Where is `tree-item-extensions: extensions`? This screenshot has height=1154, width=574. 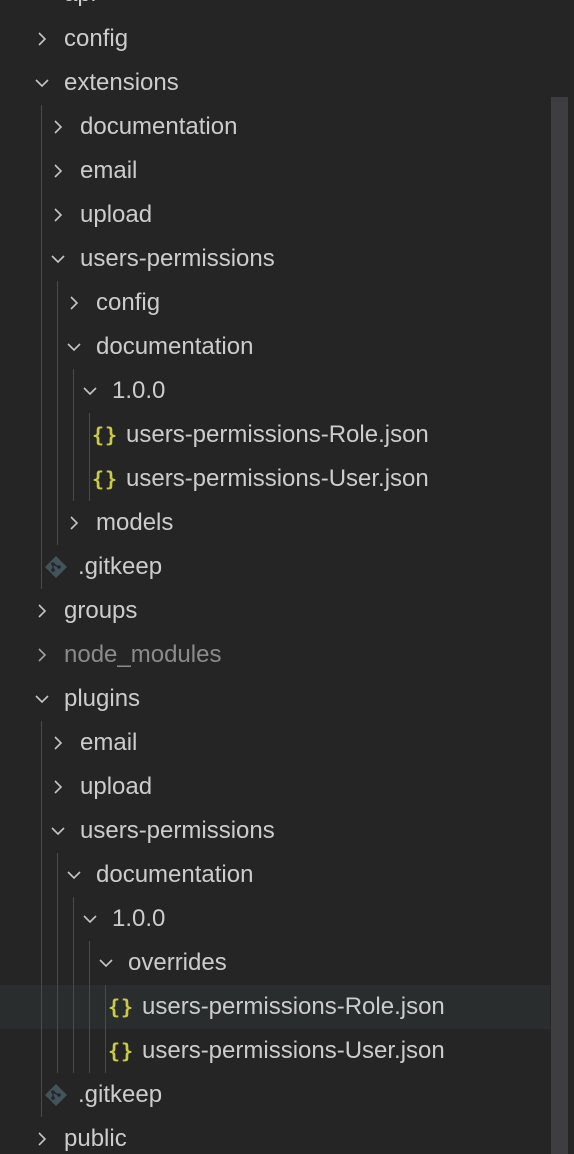 tree-item-extensions: extensions is located at coordinates (287, 83).